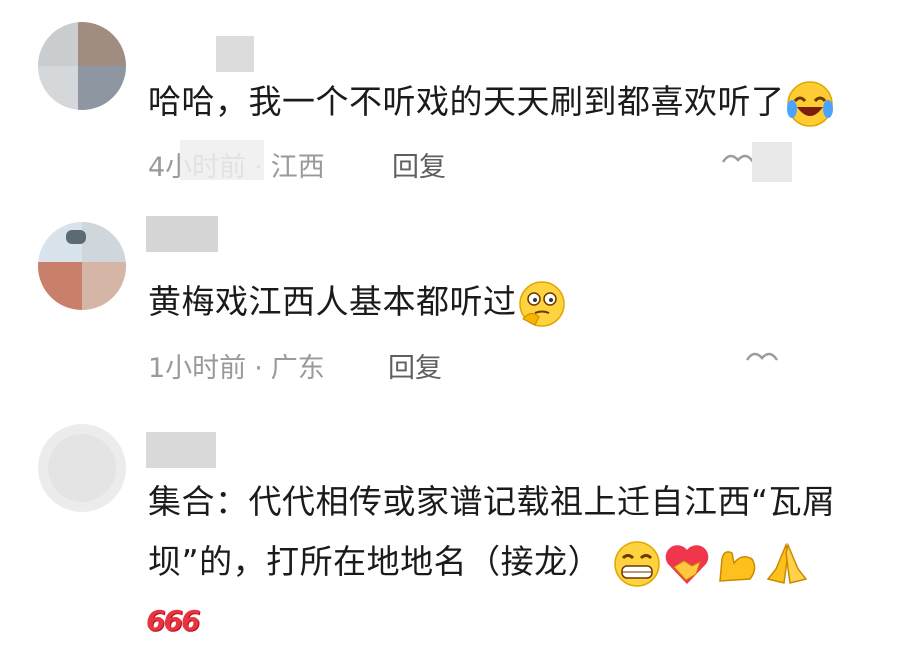  I want to click on thinking-emoji, so click(541, 303).